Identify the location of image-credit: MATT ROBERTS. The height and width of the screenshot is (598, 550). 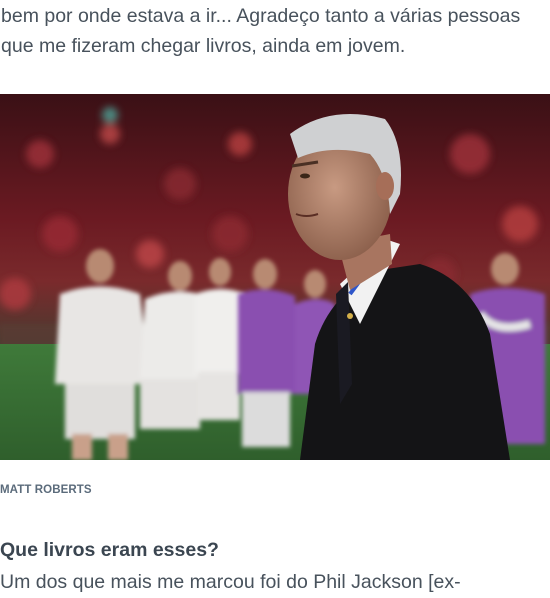
(46, 490).